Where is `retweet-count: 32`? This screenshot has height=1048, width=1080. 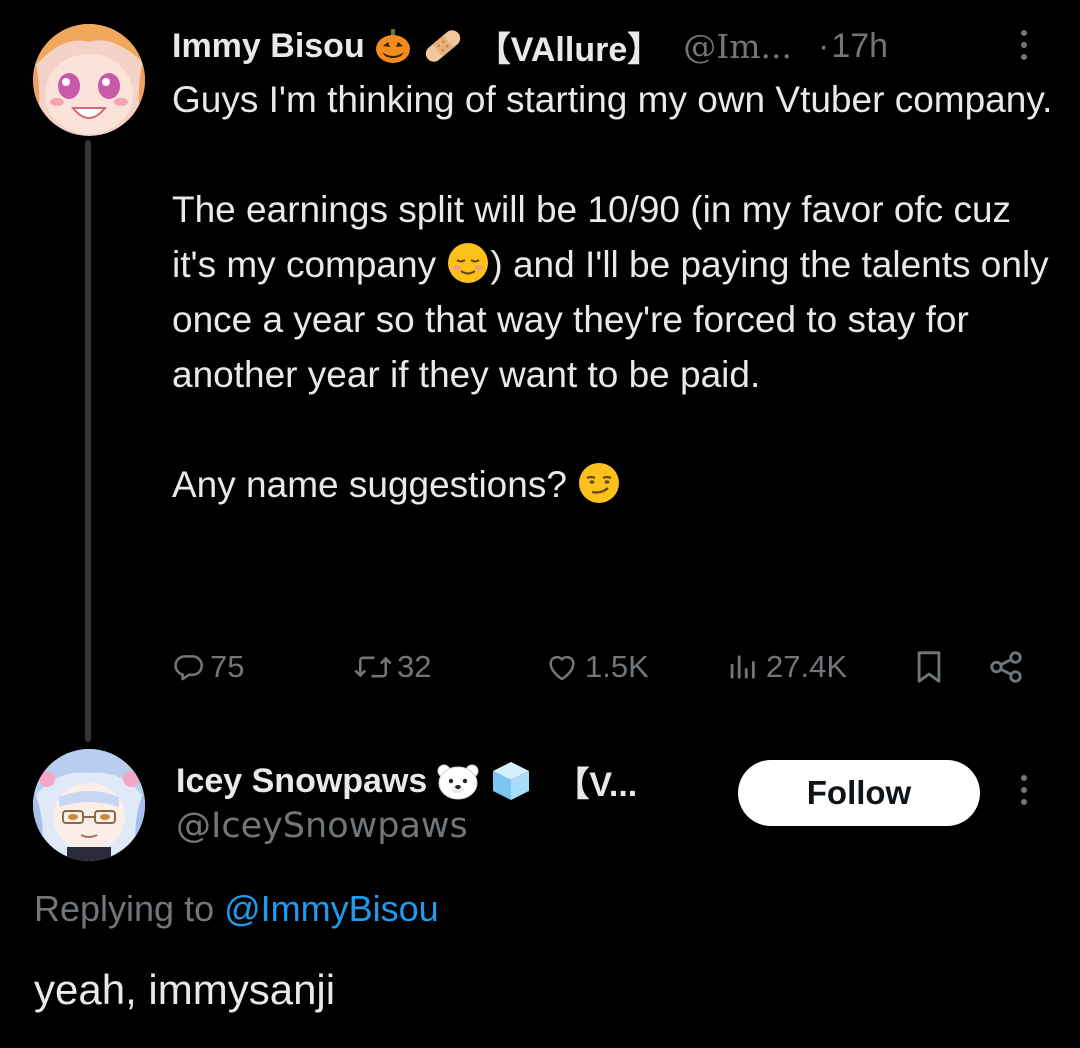
retweet-count: 32 is located at coordinates (414, 666).